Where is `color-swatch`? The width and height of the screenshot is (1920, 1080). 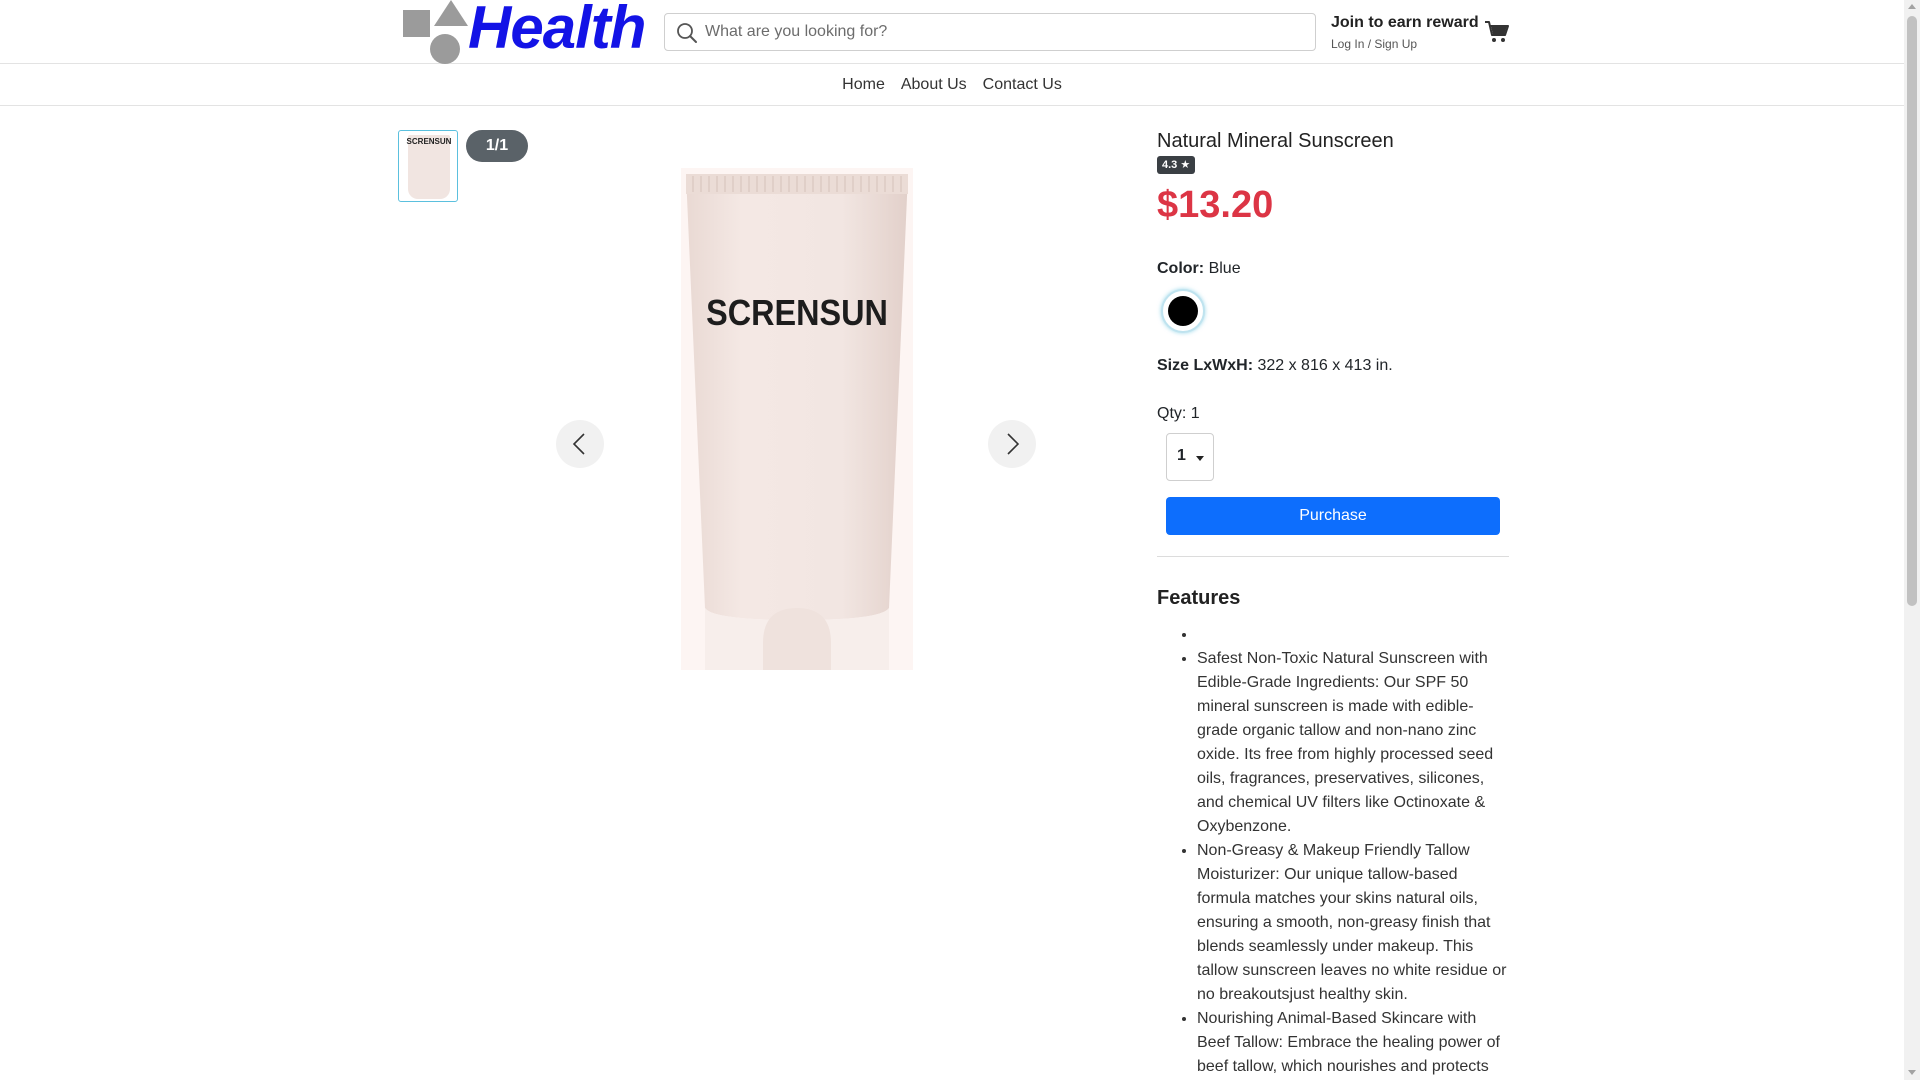
color-swatch is located at coordinates (1183, 311).